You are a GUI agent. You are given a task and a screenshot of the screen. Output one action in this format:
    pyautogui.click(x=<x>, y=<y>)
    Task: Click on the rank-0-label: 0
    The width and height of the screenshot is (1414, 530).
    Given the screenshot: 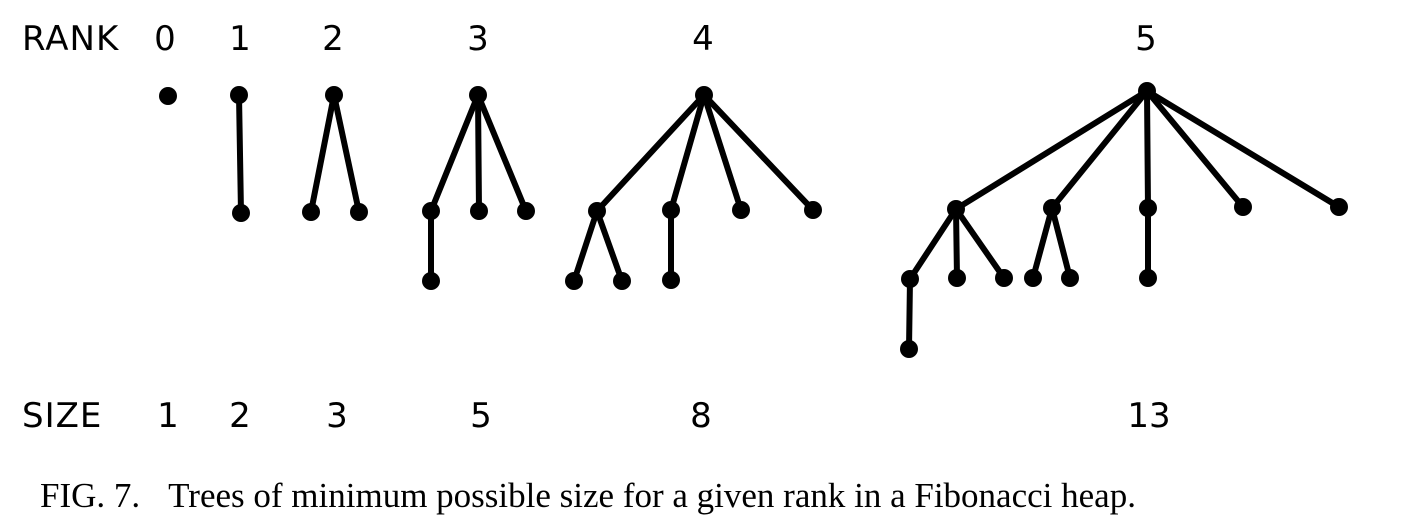 What is the action you would take?
    pyautogui.click(x=165, y=39)
    